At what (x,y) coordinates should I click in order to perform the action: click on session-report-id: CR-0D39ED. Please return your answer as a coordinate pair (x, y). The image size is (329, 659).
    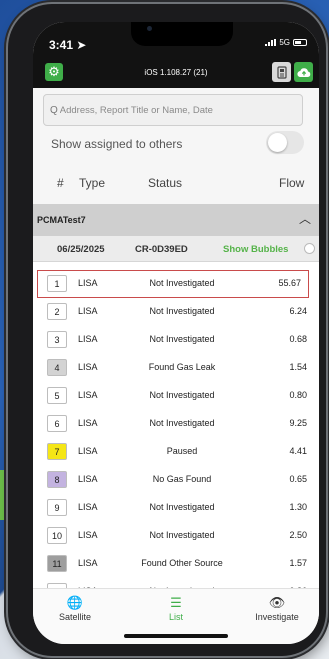
    Looking at the image, I should click on (161, 249).